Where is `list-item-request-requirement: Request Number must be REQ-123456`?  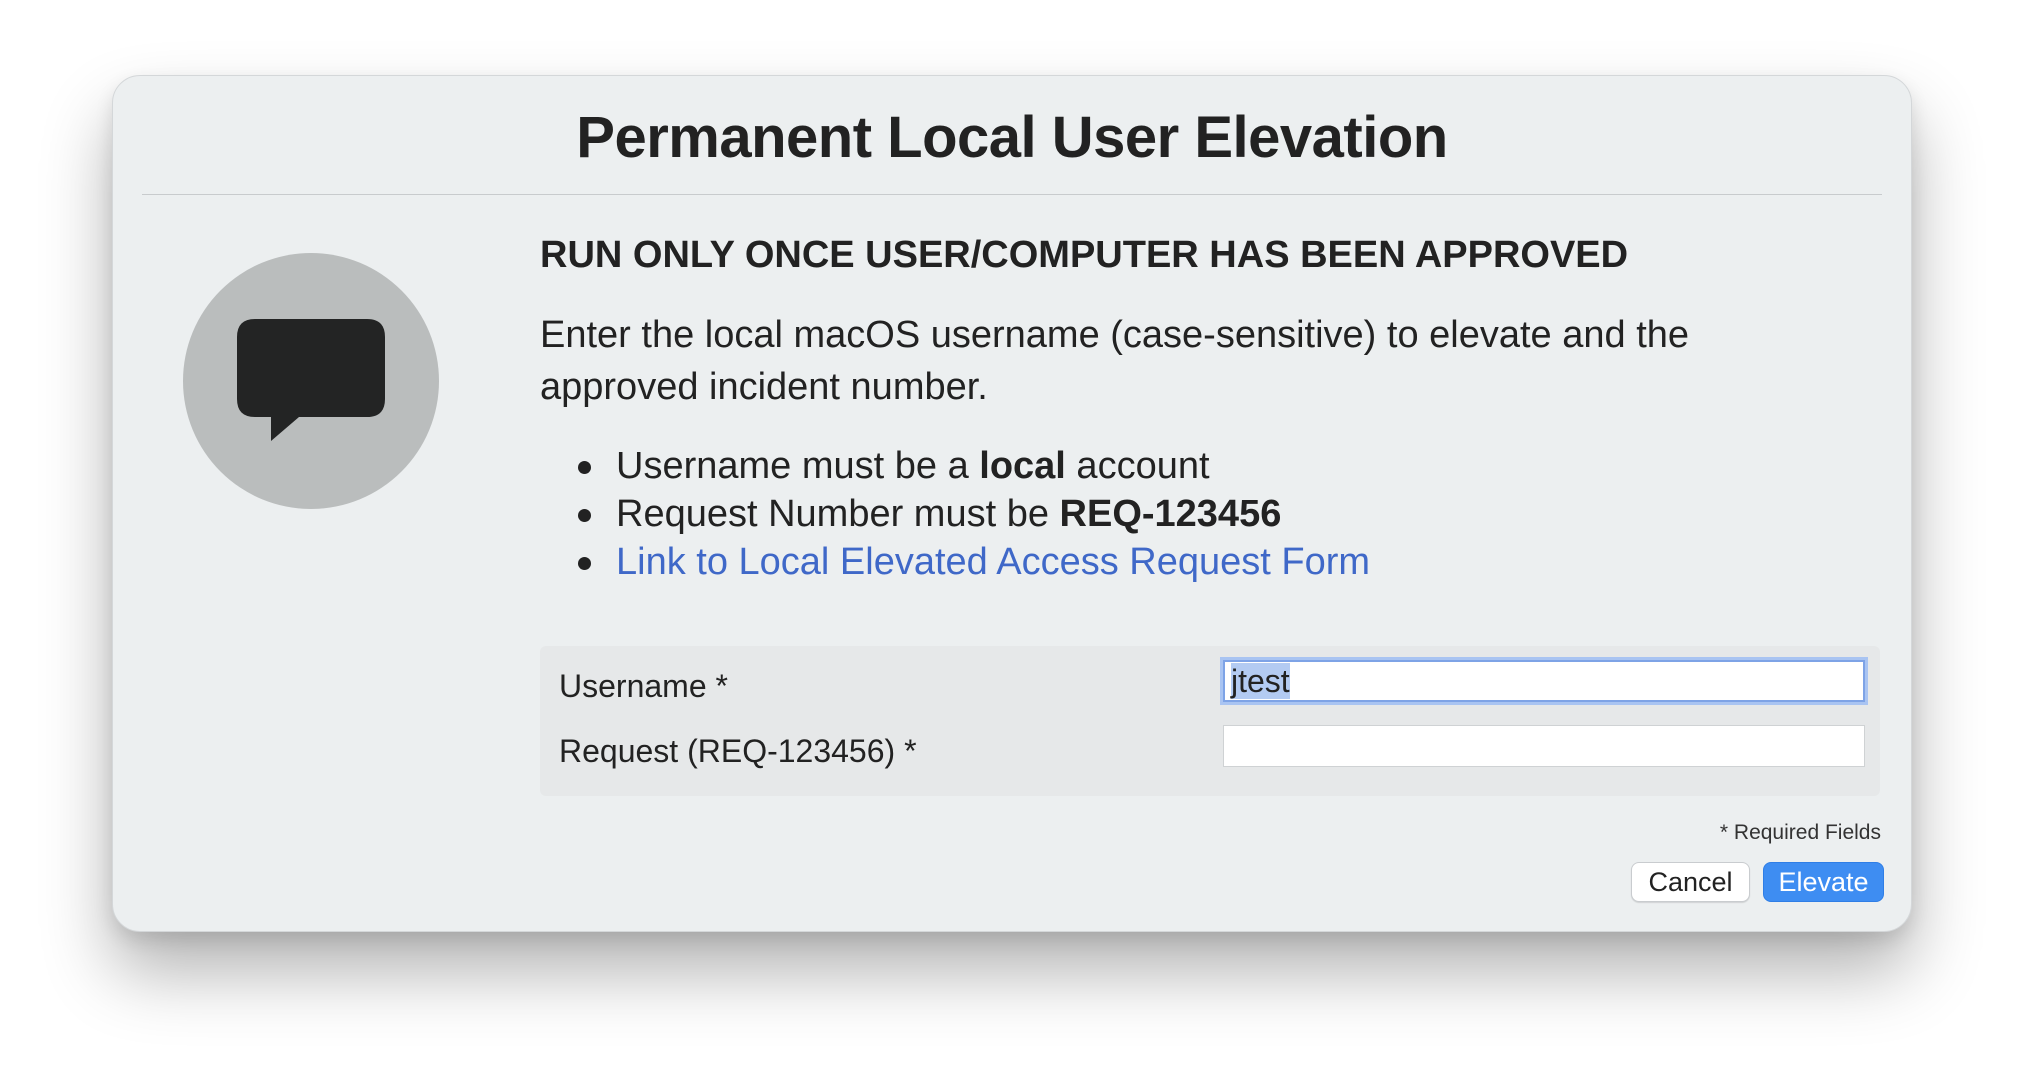
list-item-request-requirement: Request Number must be REQ-123456 is located at coordinates (955, 514).